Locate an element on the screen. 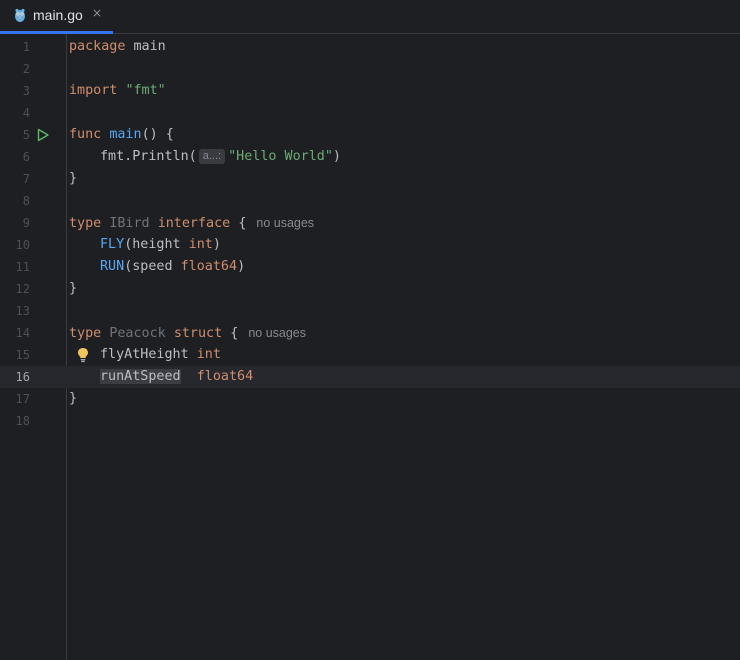  line-number: 18 is located at coordinates (22, 421).